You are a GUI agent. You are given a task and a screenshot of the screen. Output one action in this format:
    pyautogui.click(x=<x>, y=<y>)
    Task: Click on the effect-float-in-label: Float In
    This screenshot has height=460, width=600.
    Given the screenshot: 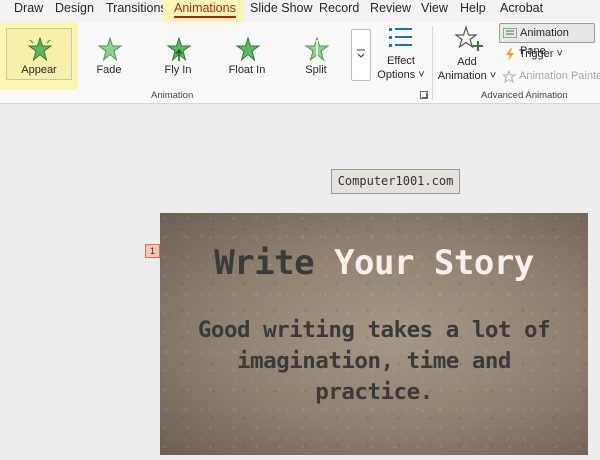 What is the action you would take?
    pyautogui.click(x=247, y=70)
    